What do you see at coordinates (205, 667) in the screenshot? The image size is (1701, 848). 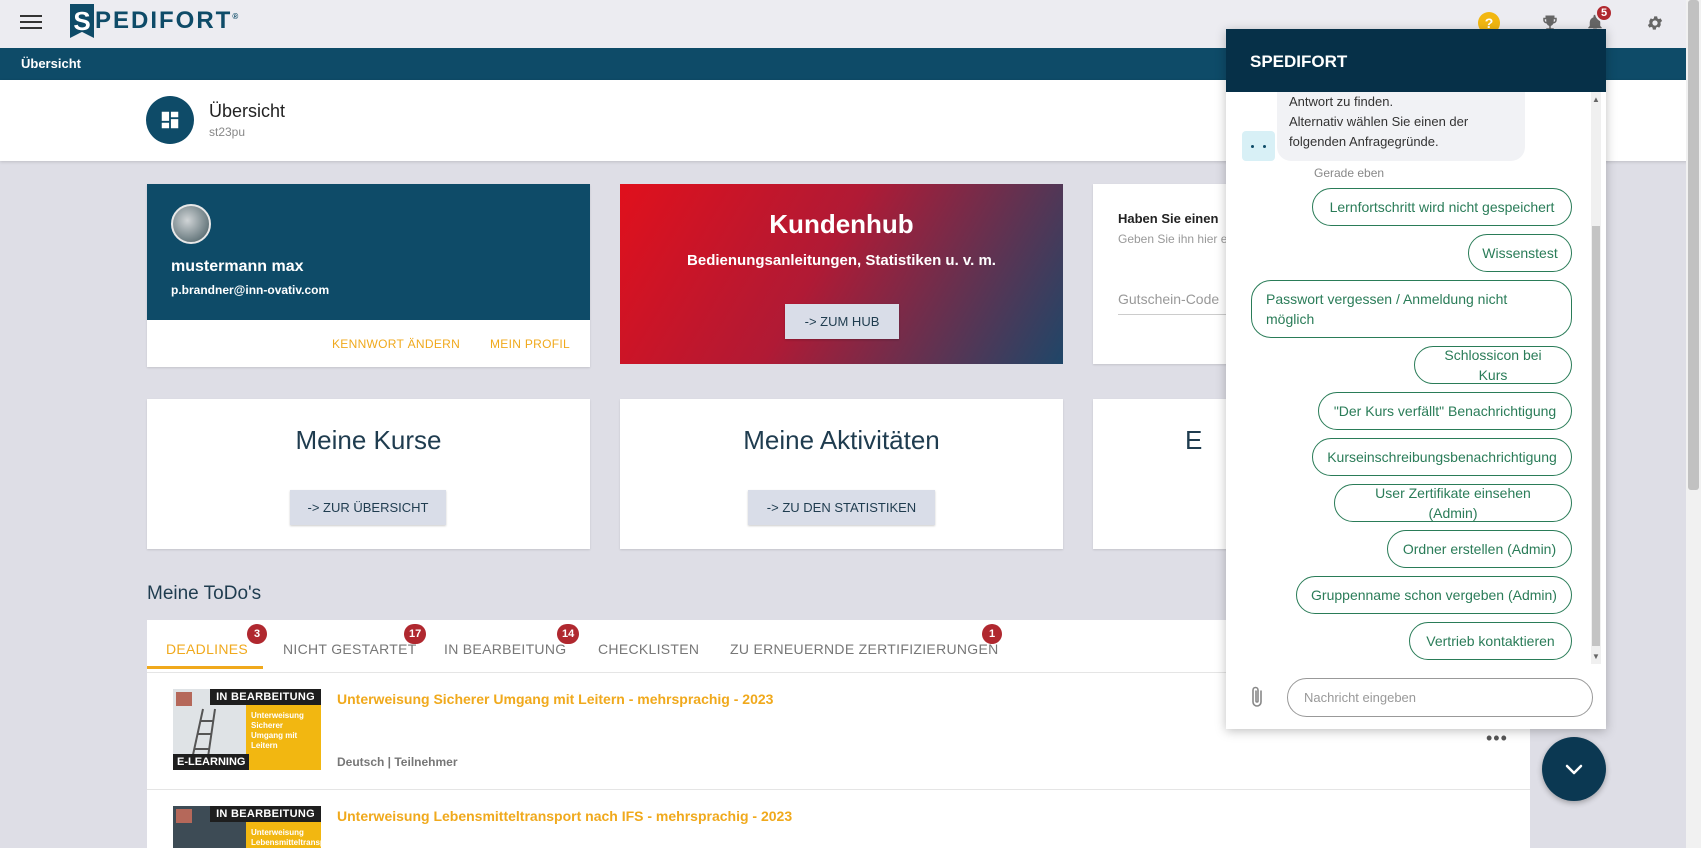 I see `active-tab-indicator` at bounding box center [205, 667].